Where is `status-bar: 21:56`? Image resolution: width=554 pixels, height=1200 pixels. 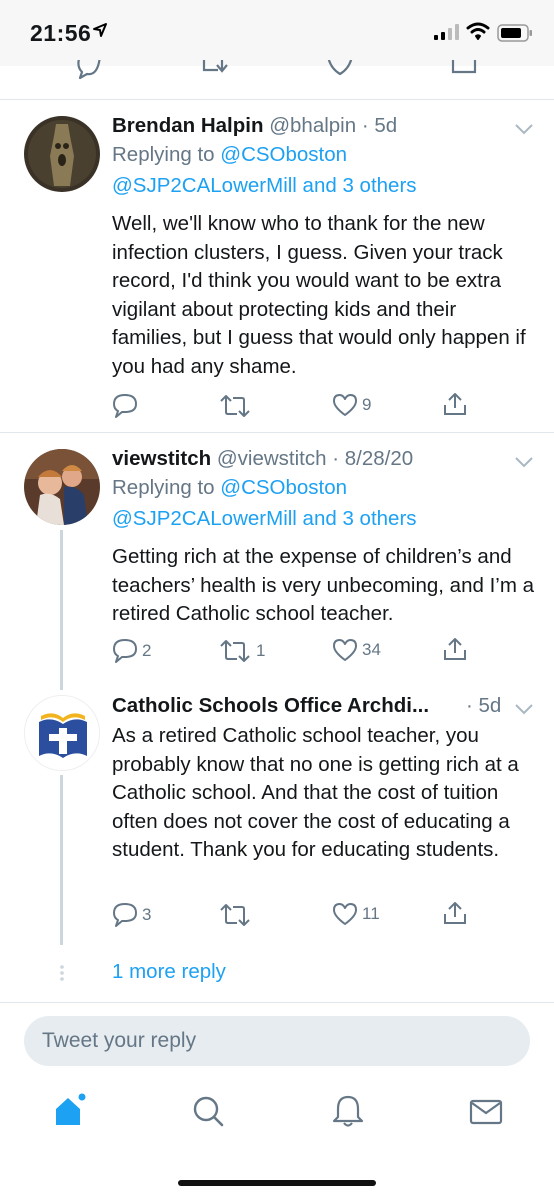 status-bar: 21:56 is located at coordinates (277, 33).